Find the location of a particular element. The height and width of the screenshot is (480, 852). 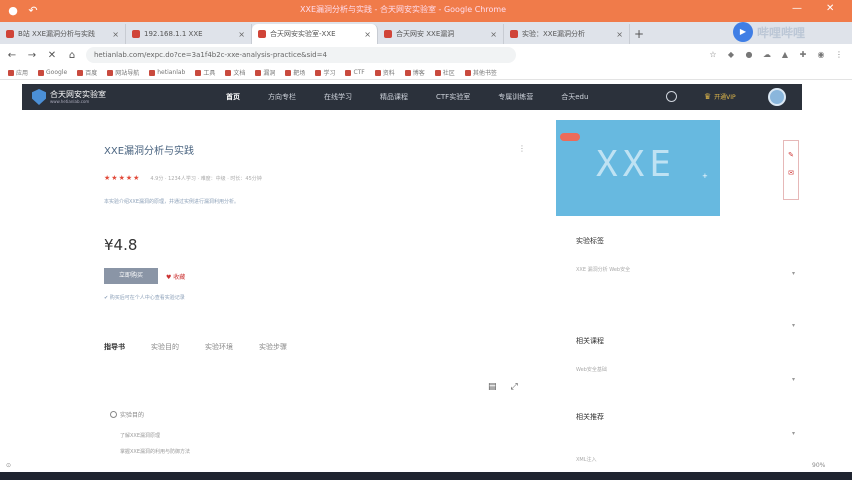

bookmark-label: 靶场 is located at coordinates (299, 73).